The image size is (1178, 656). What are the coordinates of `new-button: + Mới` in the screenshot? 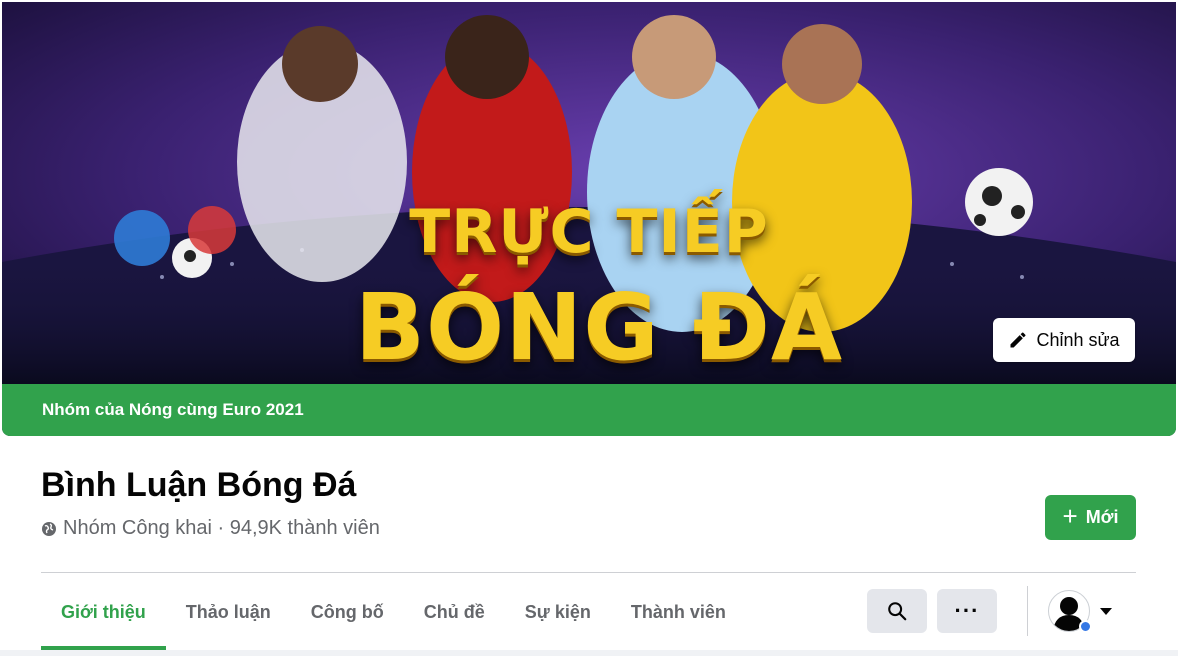 It's located at (1090, 517).